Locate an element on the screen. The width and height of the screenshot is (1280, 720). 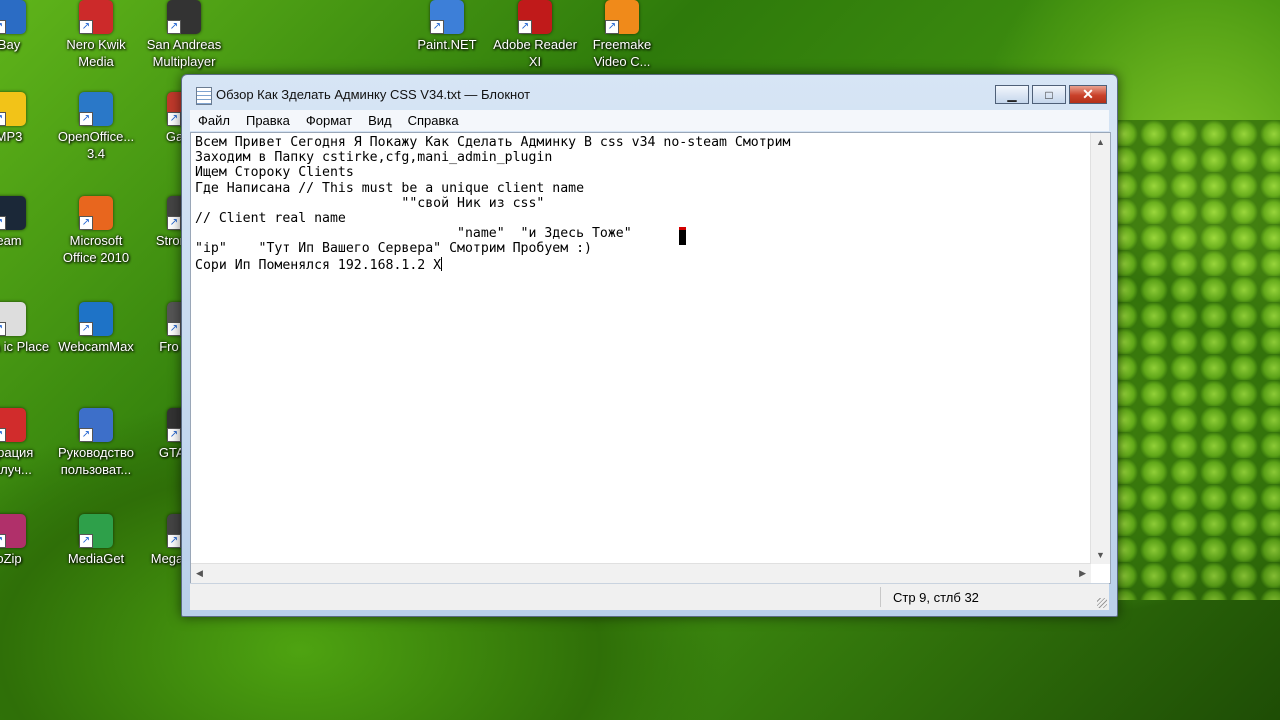
menu-file: Файл is located at coordinates (214, 120).